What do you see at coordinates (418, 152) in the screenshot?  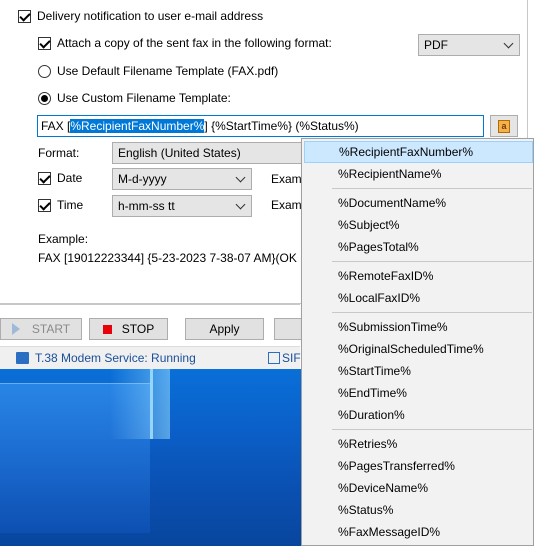 I see `menu-item: %RecipientFaxNumber%` at bounding box center [418, 152].